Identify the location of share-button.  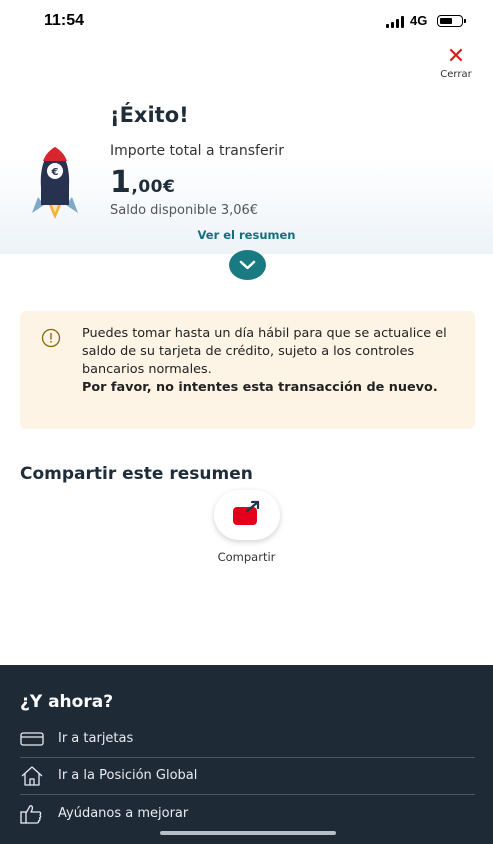
(247, 515).